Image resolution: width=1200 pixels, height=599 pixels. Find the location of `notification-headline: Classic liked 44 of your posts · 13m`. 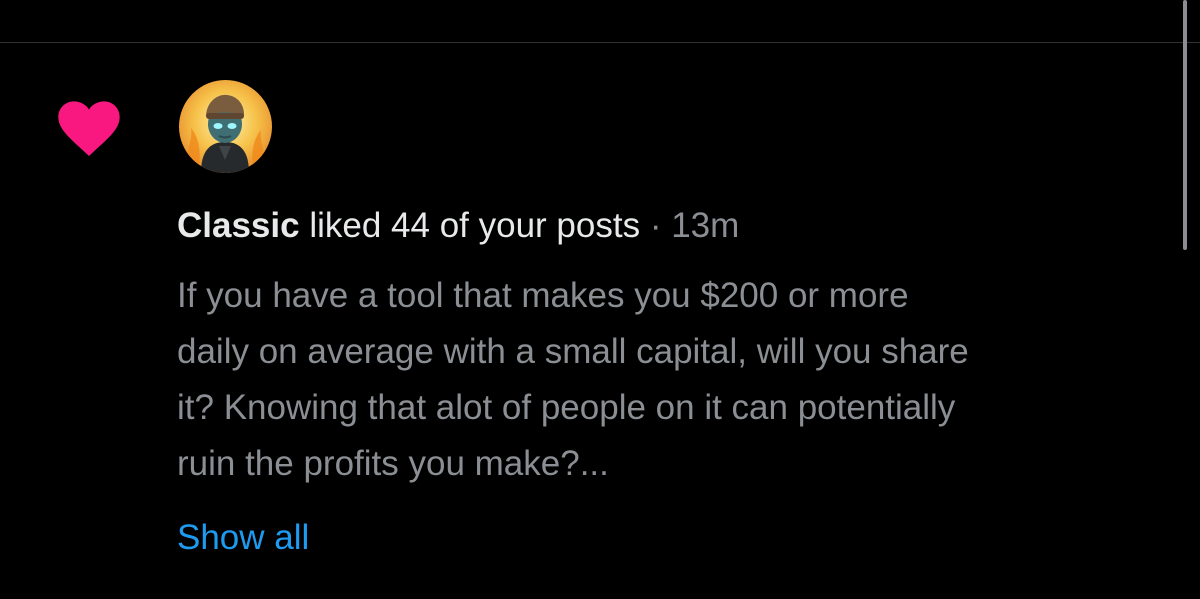

notification-headline: Classic liked 44 of your posts · 13m is located at coordinates (458, 226).